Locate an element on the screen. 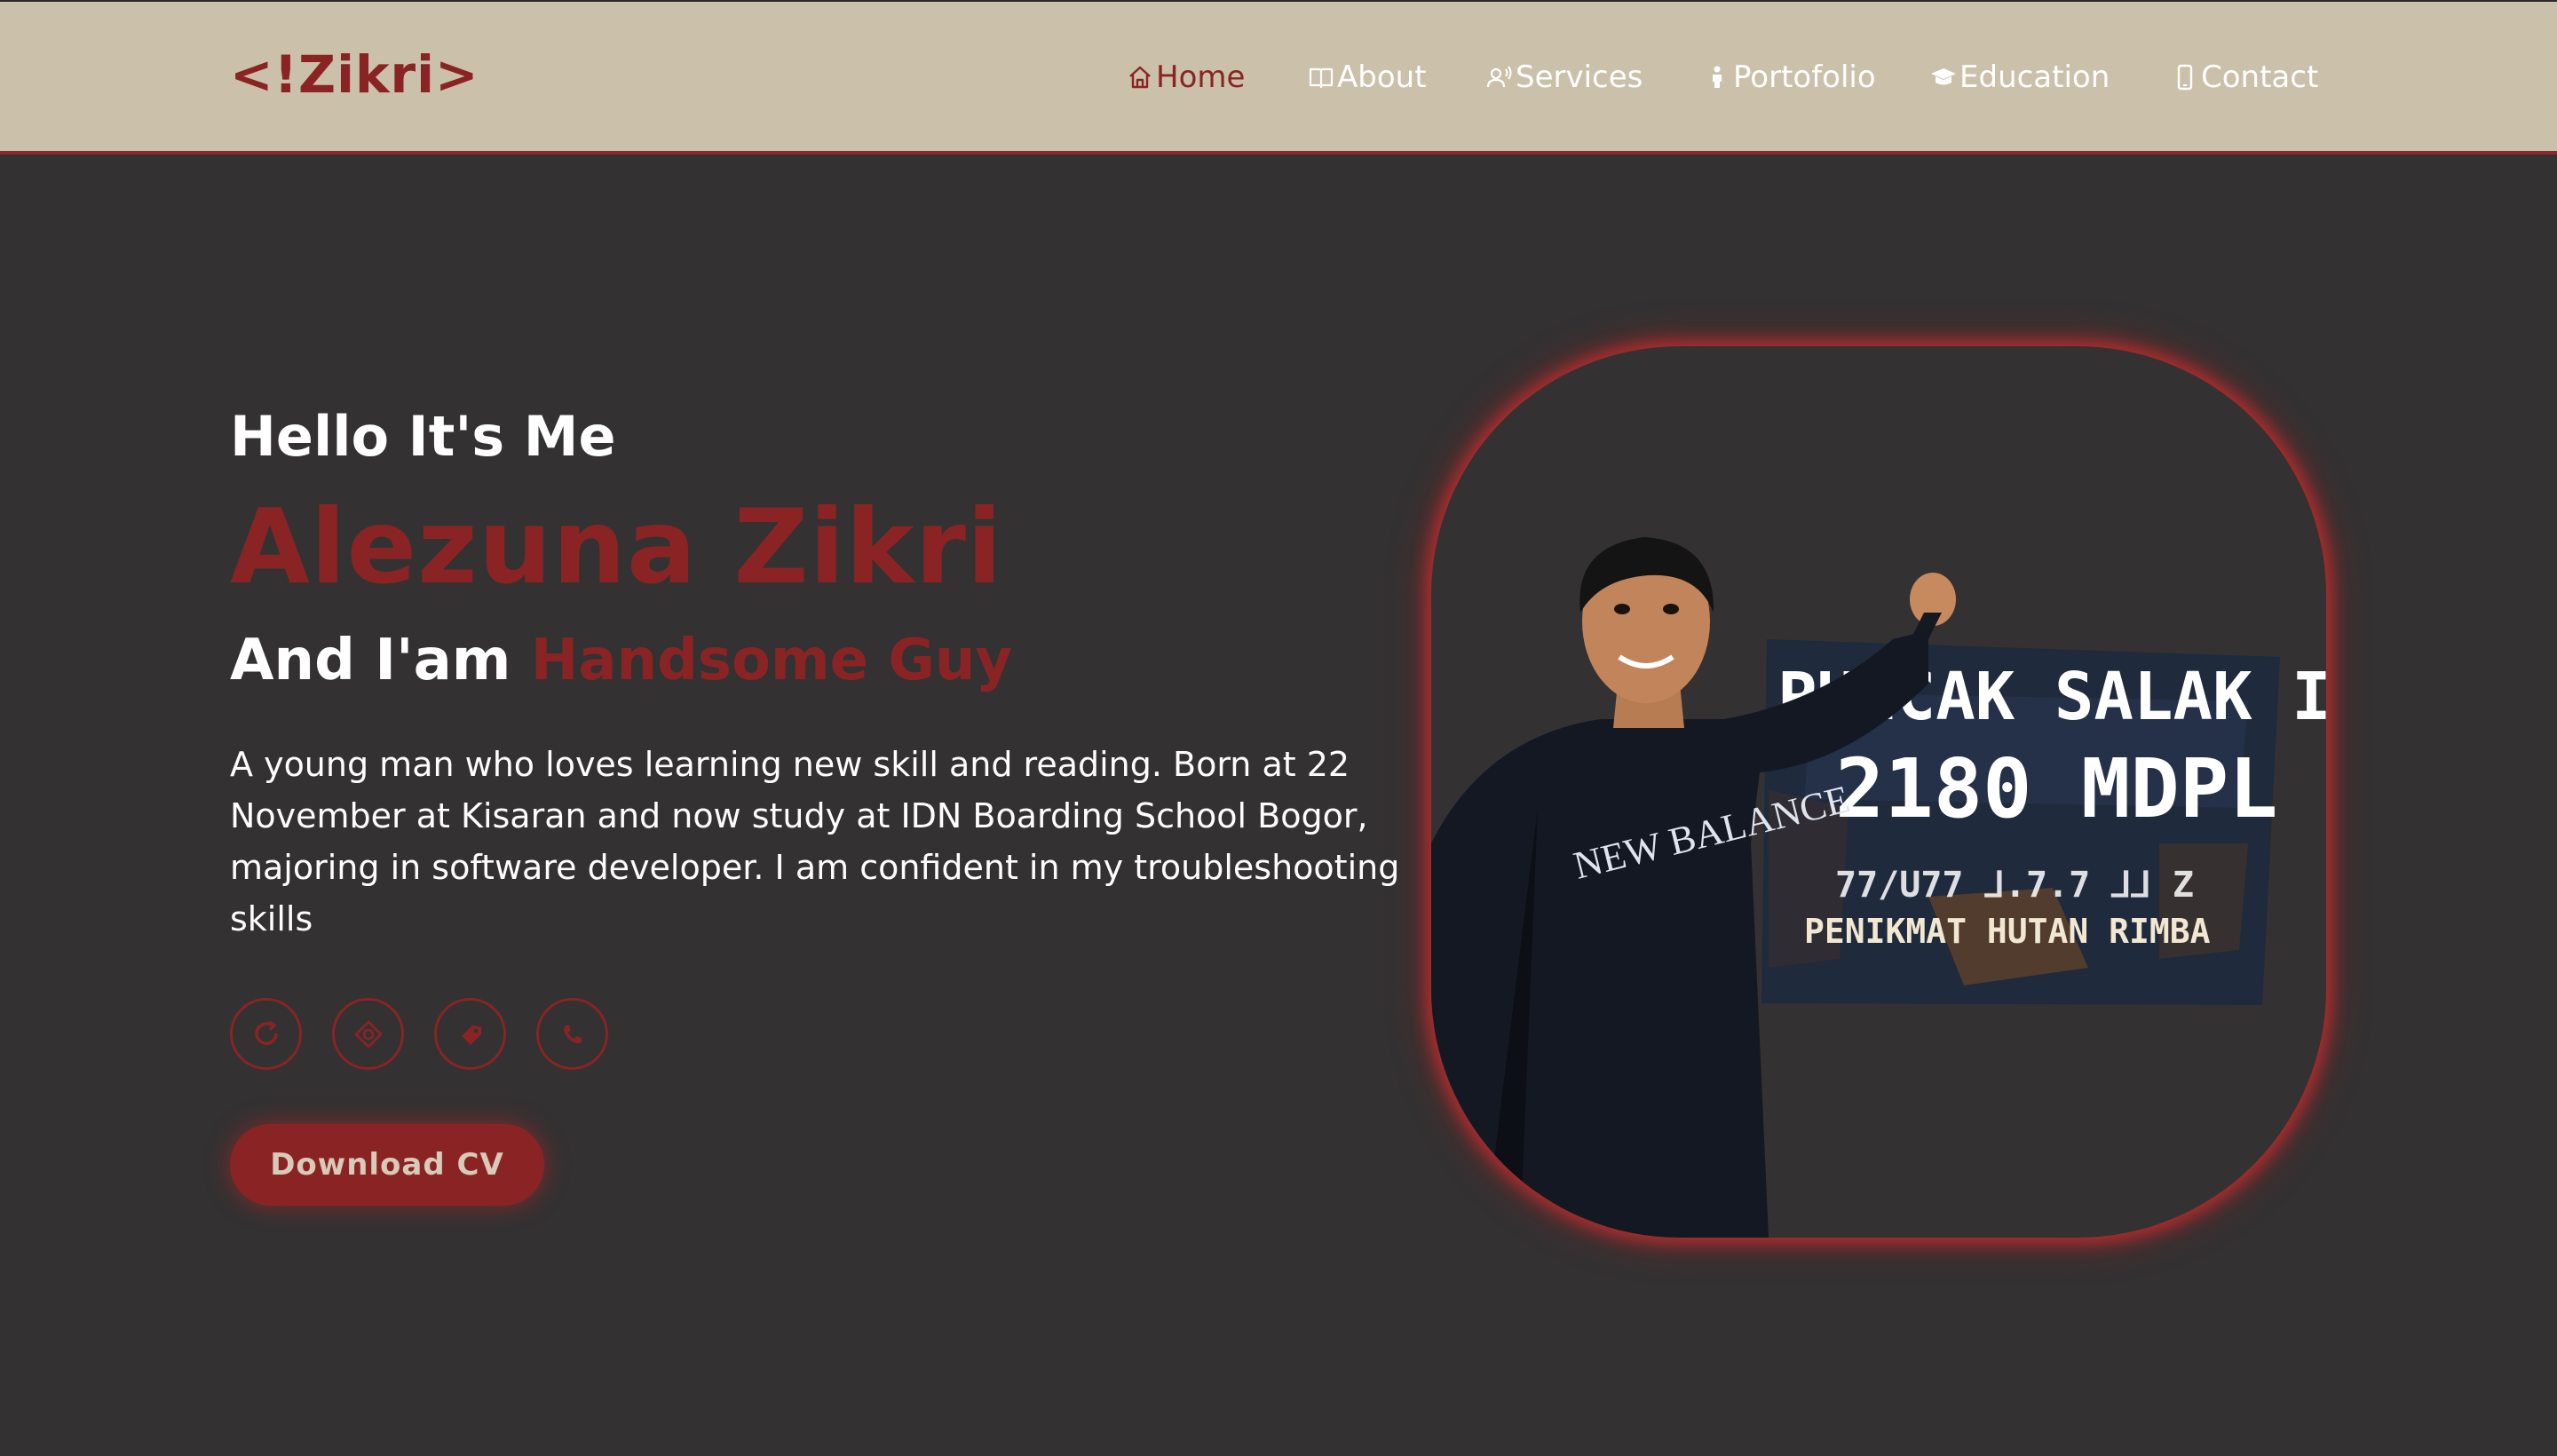 Image resolution: width=2557 pixels, height=1456 pixels. download-cv-button: Download CV is located at coordinates (387, 1165).